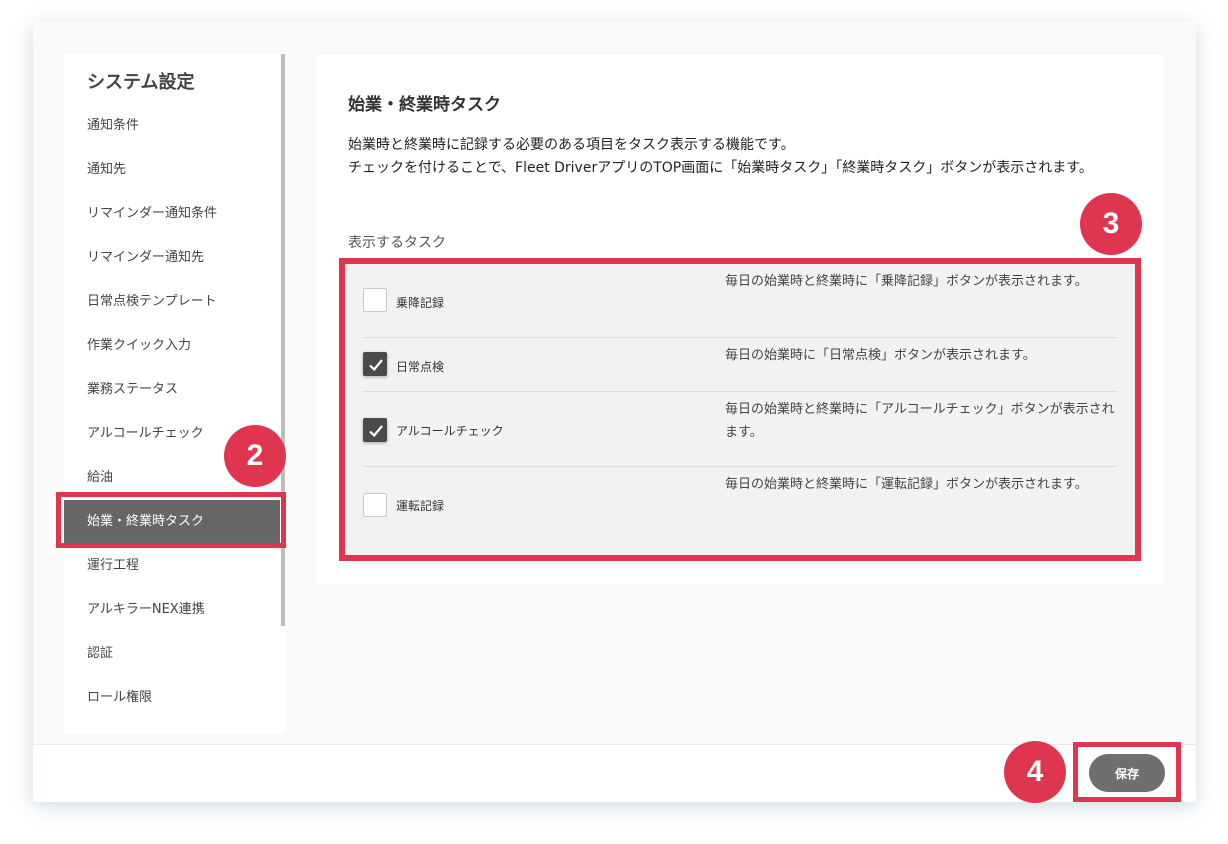  What do you see at coordinates (1111, 224) in the screenshot?
I see `annotation-badge-3: 3` at bounding box center [1111, 224].